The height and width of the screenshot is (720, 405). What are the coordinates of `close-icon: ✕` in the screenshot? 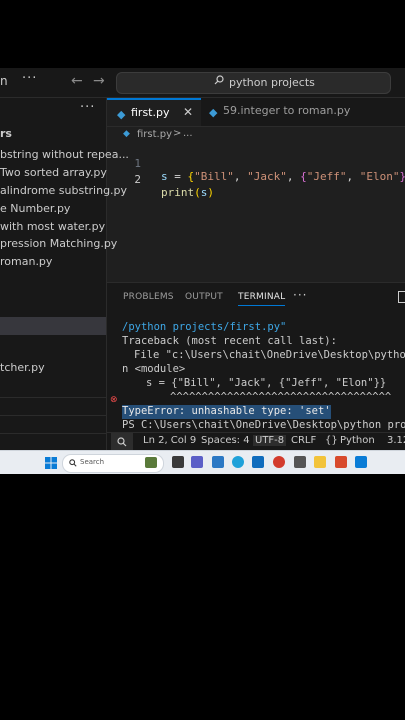 It's located at (188, 112).